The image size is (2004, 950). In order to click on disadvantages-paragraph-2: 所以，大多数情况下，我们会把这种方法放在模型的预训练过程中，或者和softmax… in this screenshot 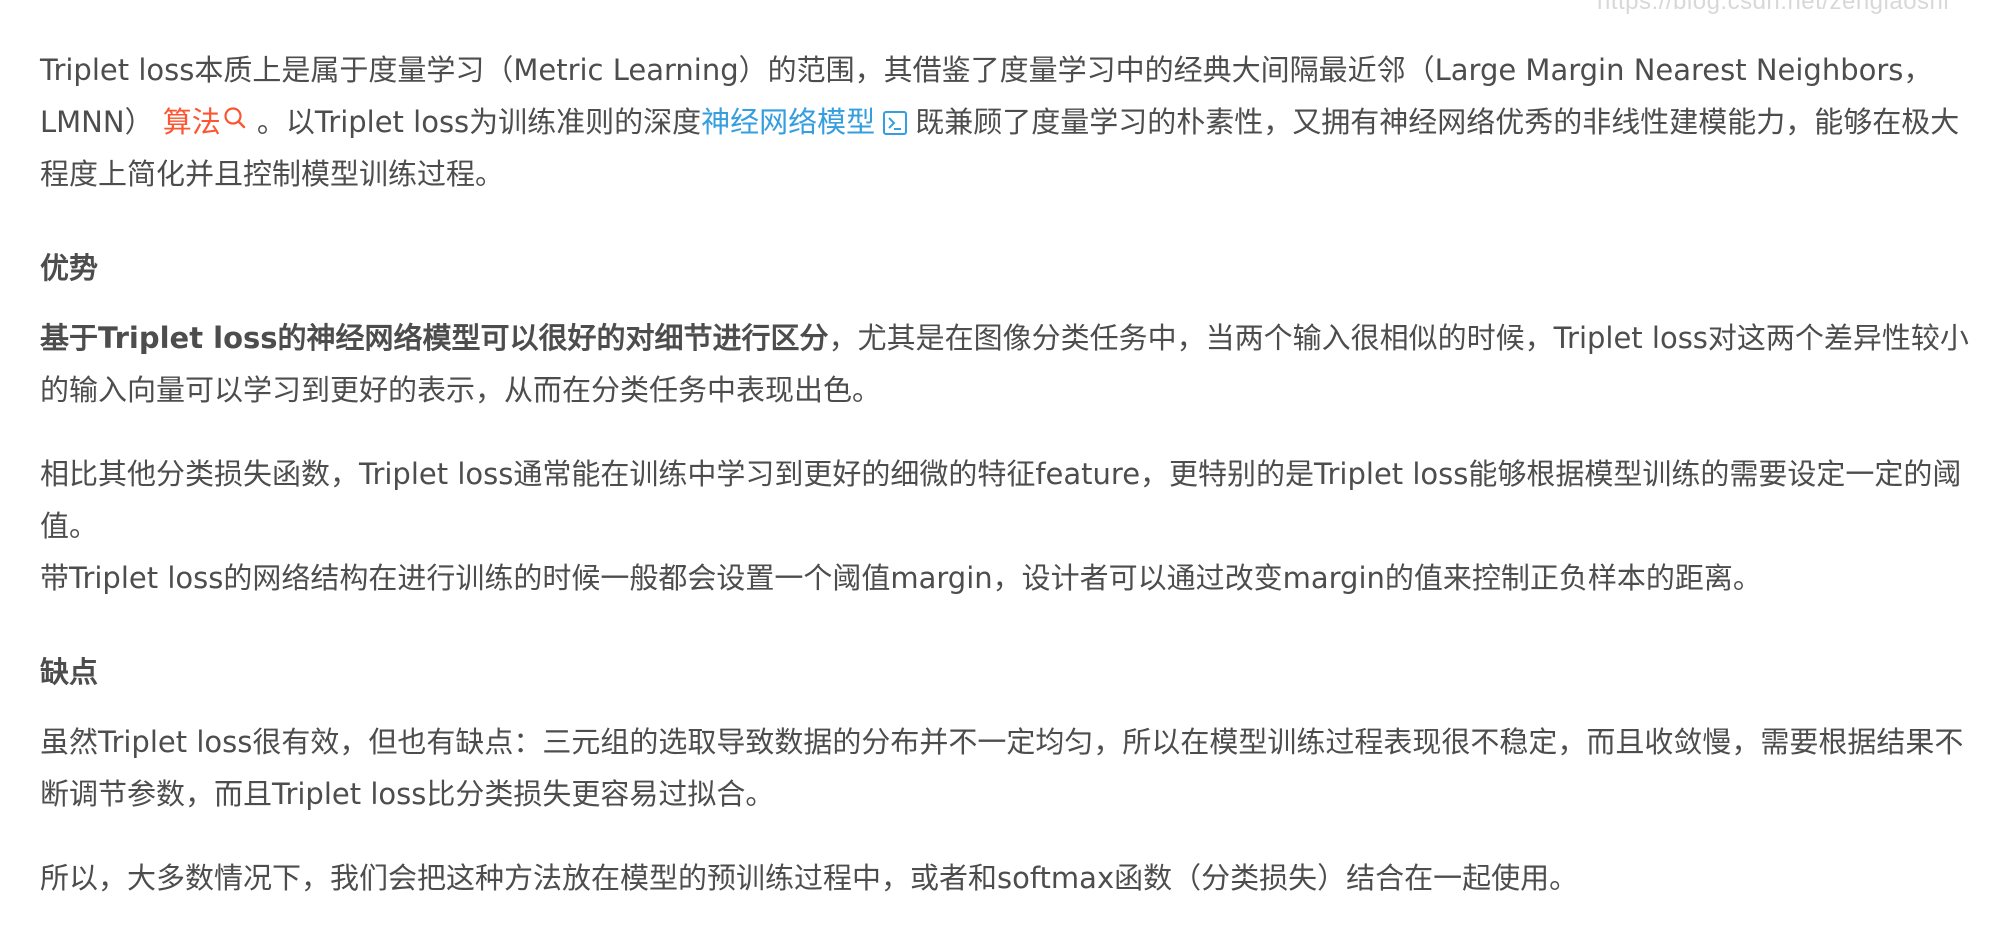, I will do `click(809, 878)`.